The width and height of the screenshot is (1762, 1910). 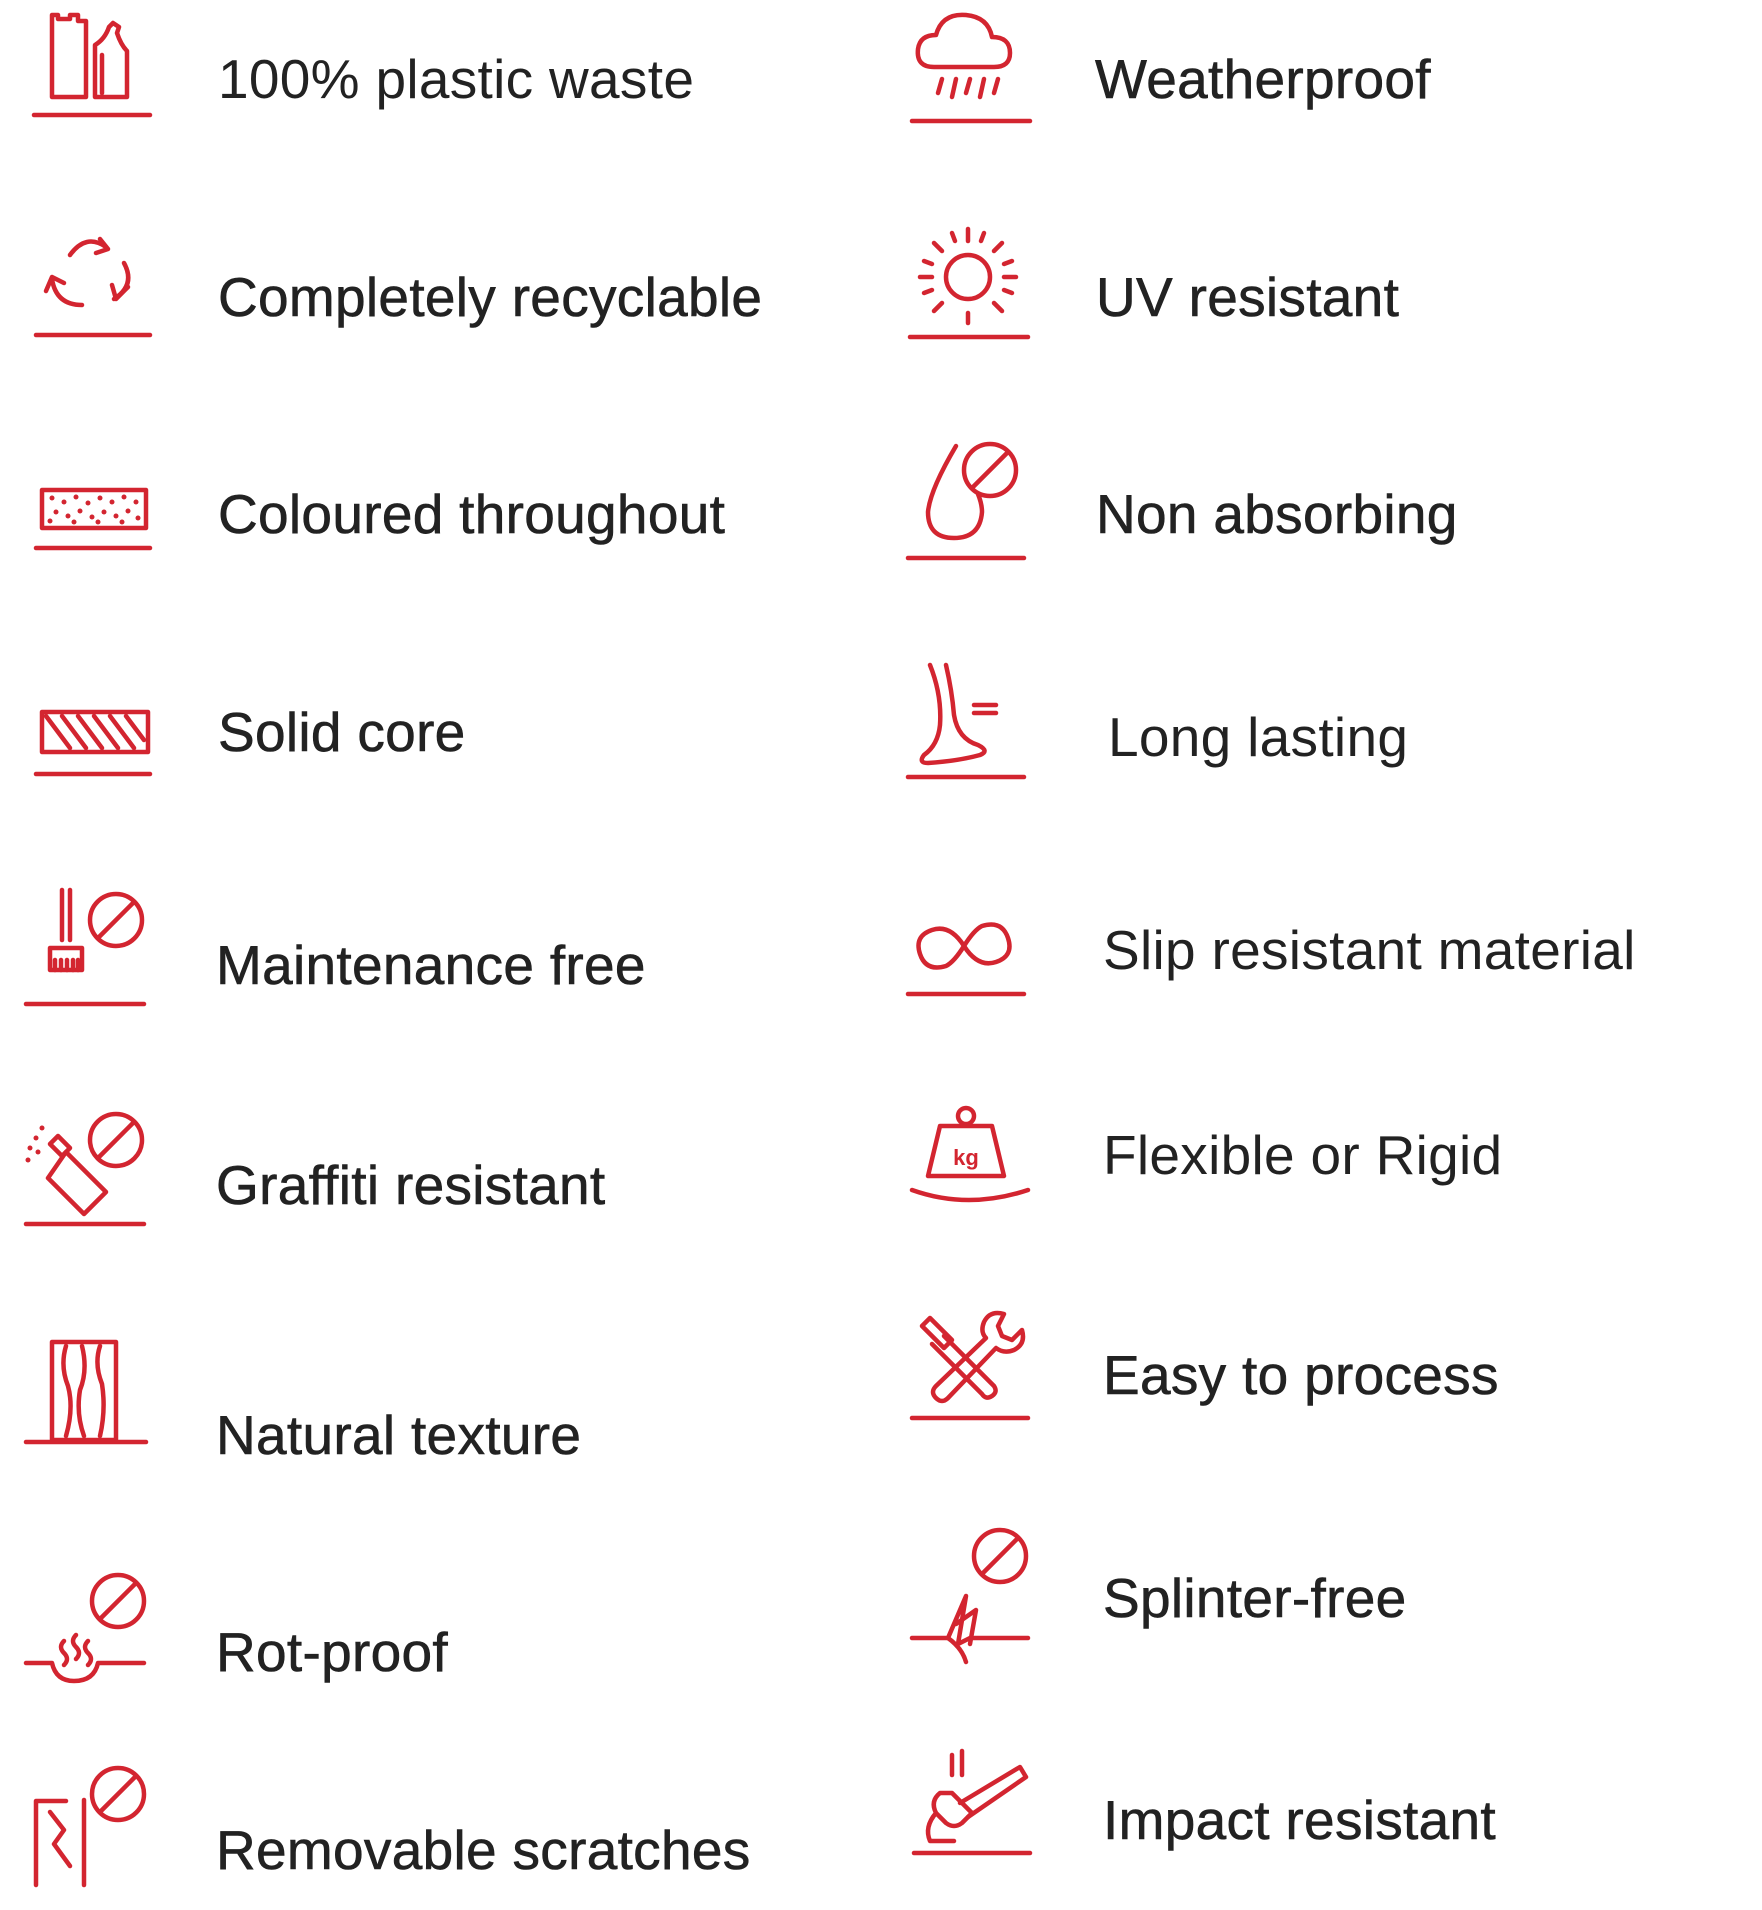 I want to click on feature-label: Impact resistant, so click(x=1299, y=1820).